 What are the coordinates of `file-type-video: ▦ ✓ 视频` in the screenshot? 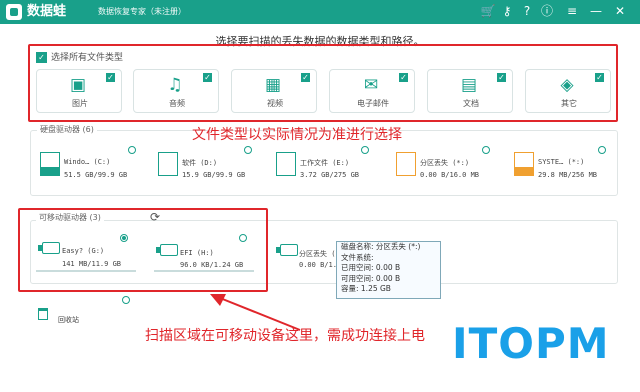 It's located at (274, 91).